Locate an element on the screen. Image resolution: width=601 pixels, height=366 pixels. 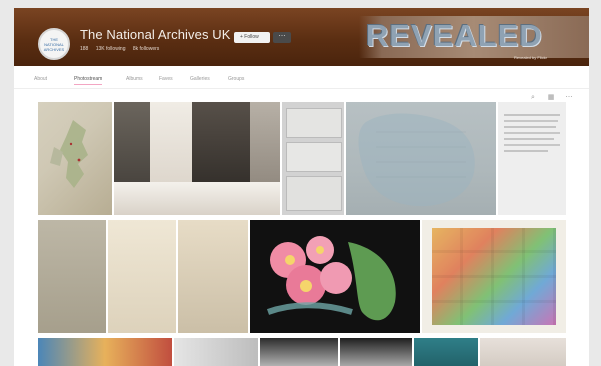
profile-title: The National Archives UK is located at coordinates (155, 34).